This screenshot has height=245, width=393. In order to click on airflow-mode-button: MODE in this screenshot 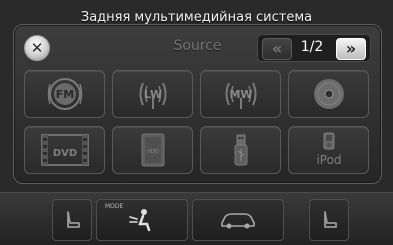, I will do `click(142, 220)`.